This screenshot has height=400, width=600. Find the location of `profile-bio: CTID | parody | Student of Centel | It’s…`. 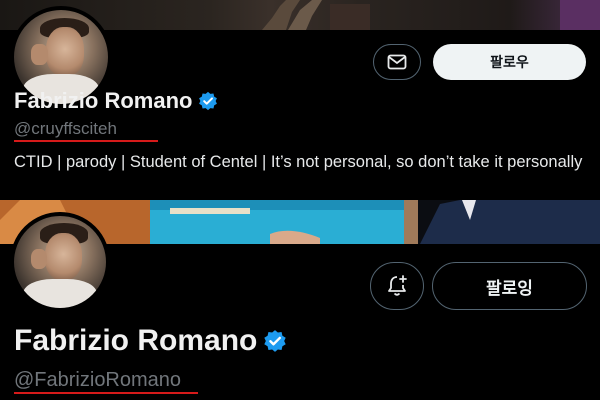

profile-bio: CTID | parody | Student of Centel | It’s… is located at coordinates (298, 162).